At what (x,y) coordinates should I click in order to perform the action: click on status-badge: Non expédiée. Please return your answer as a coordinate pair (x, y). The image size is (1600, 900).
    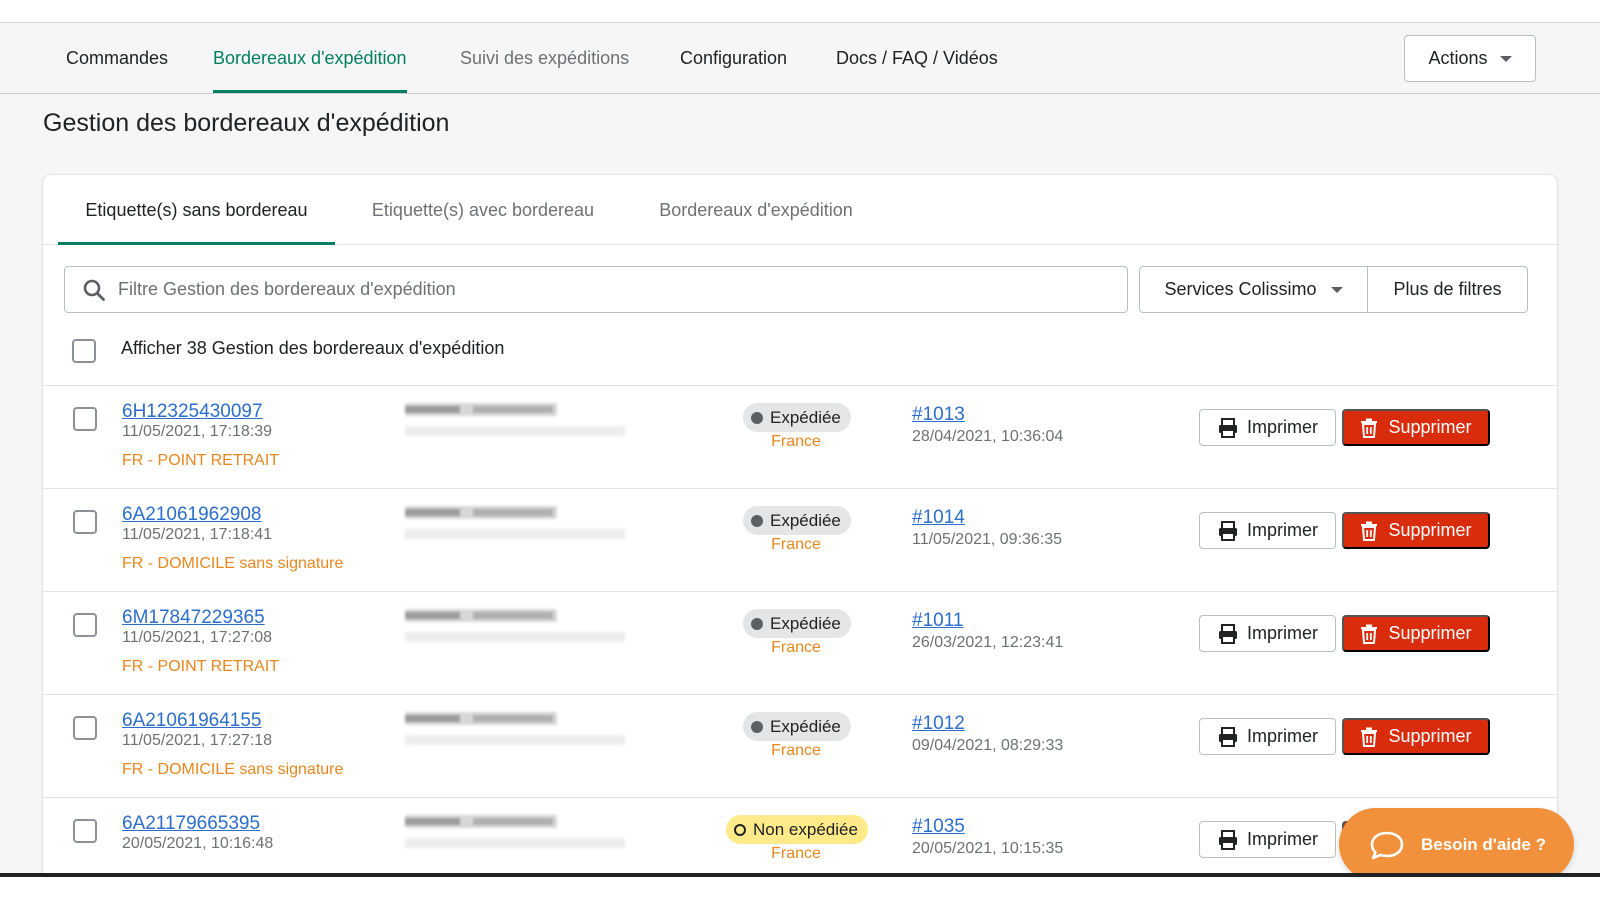
    Looking at the image, I should click on (797, 829).